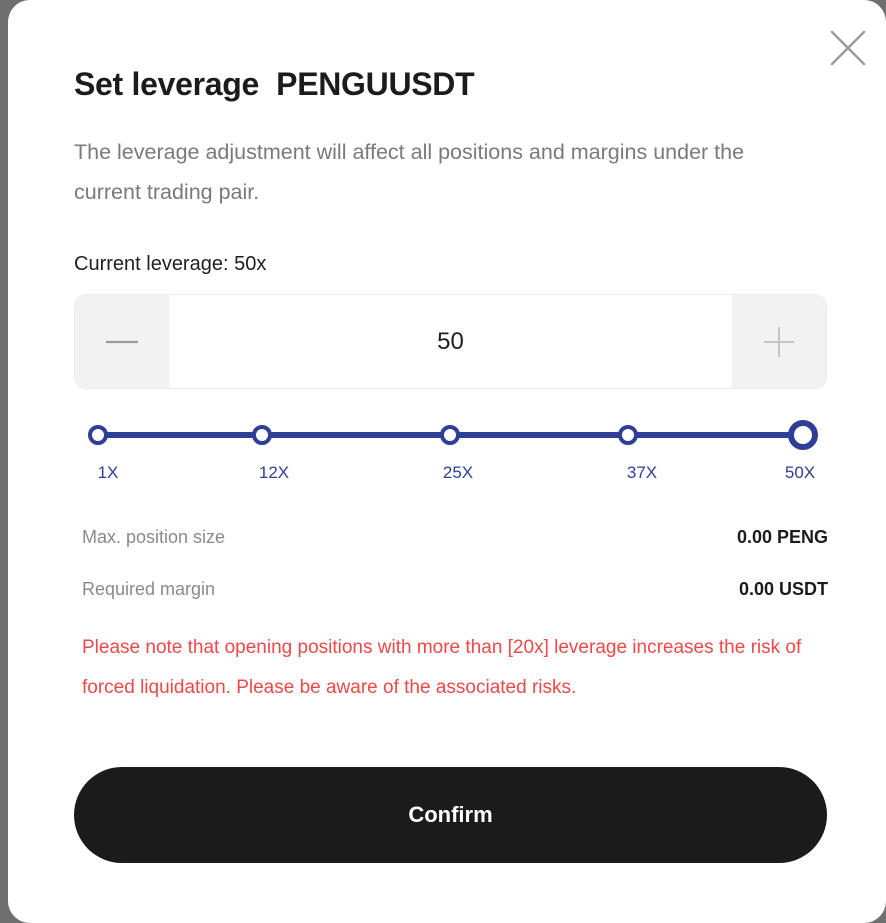 This screenshot has width=886, height=923. I want to click on leverage-input, so click(450, 341).